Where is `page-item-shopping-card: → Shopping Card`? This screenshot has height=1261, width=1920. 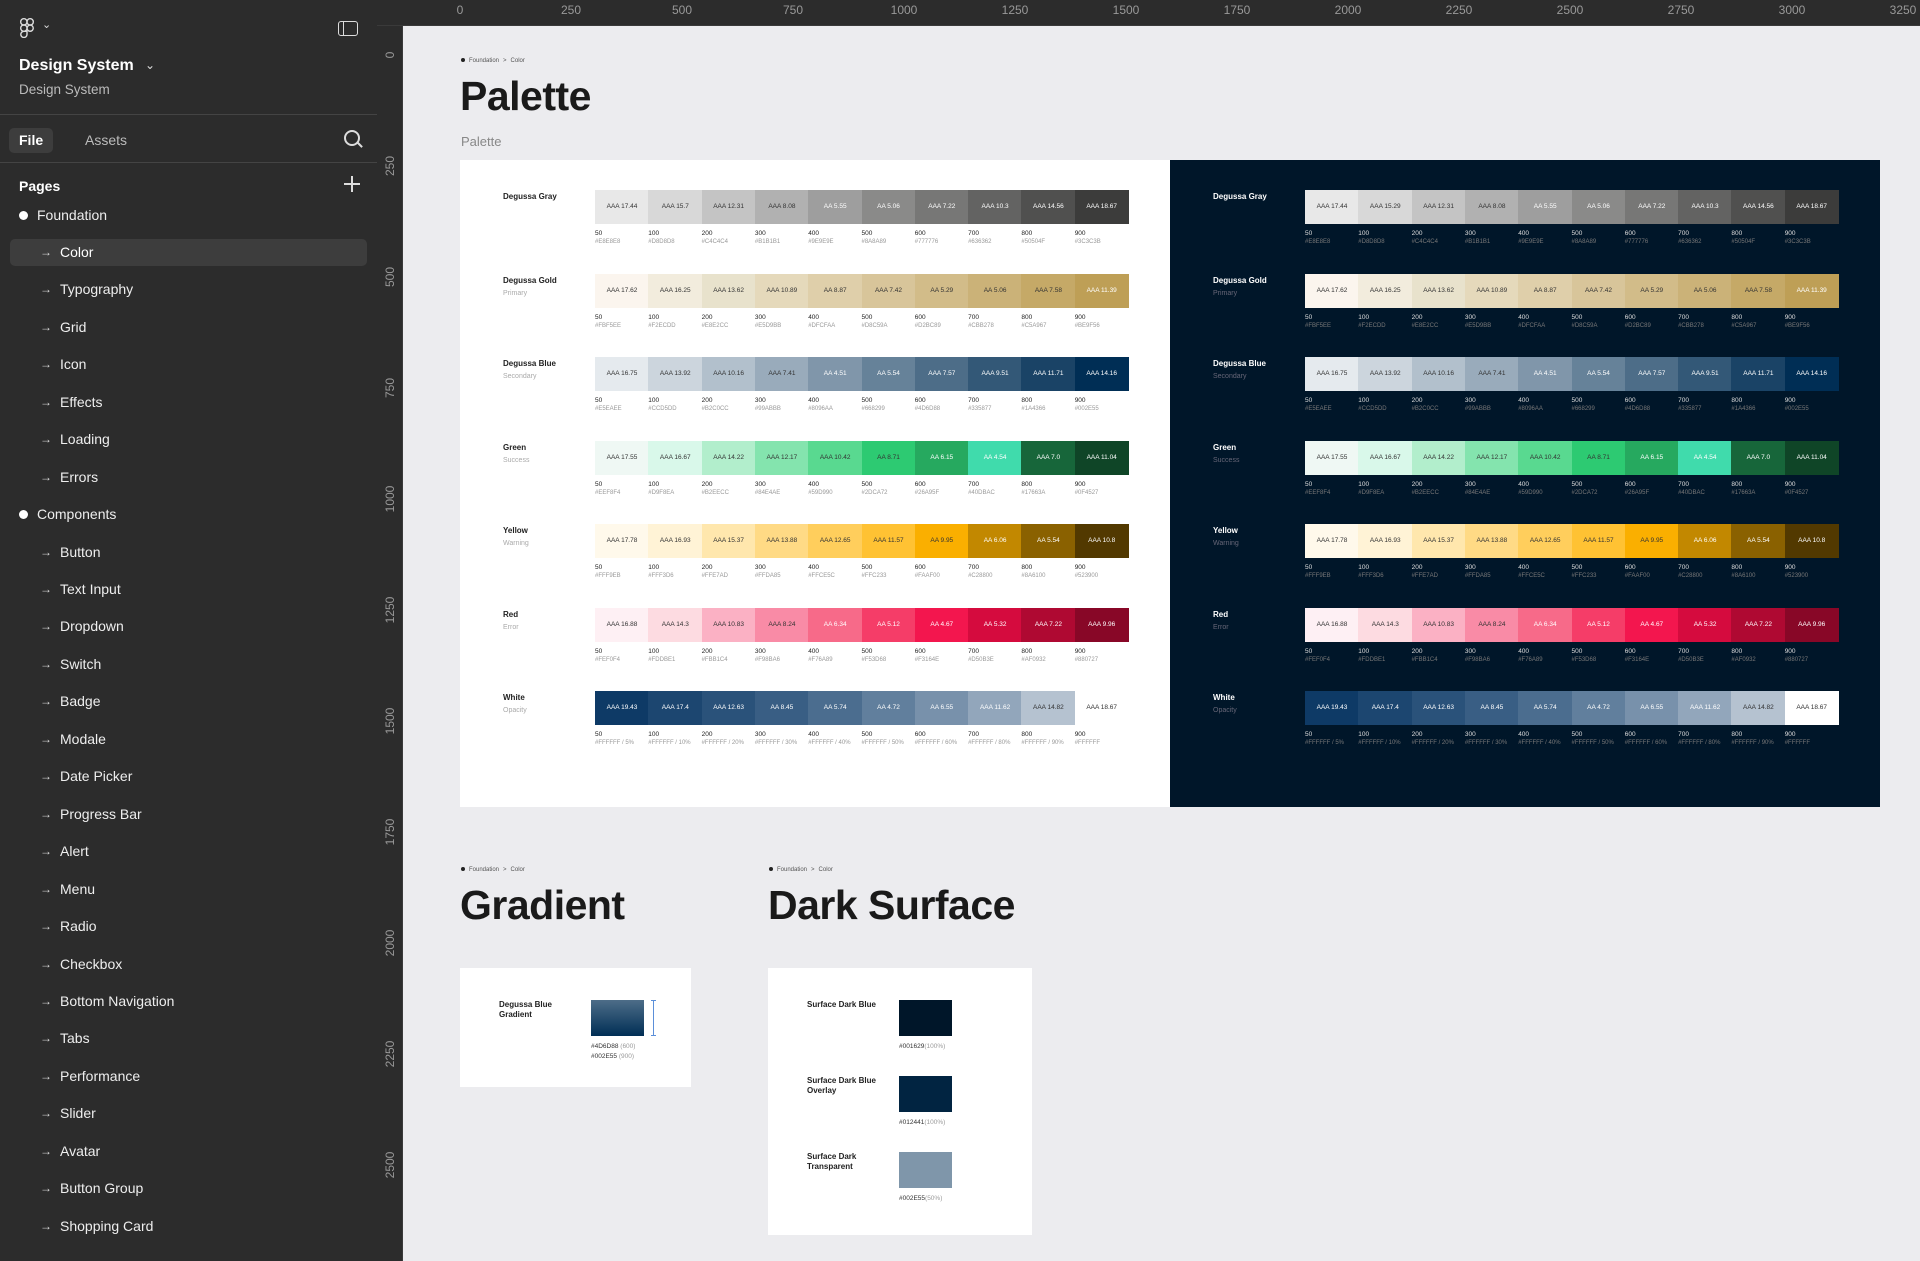 page-item-shopping-card: → Shopping Card is located at coordinates (188, 1226).